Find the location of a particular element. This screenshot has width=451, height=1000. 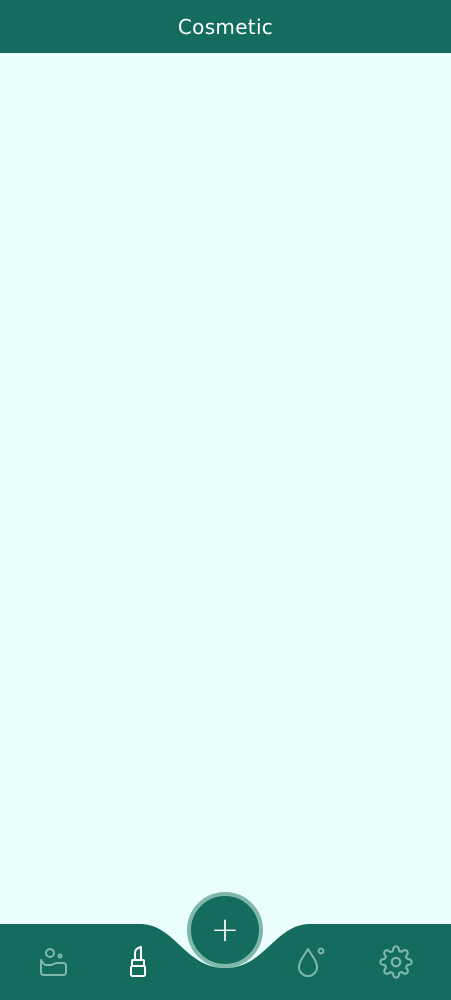

drop-icon is located at coordinates (311, 962).